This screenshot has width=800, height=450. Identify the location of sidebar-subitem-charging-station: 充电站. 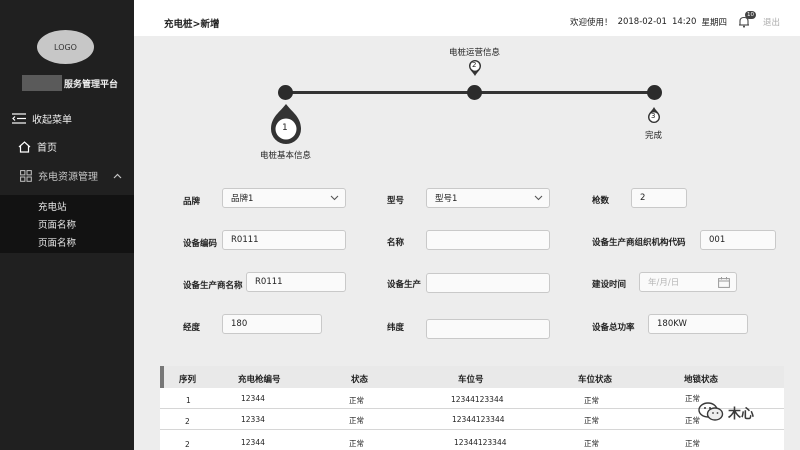
(52, 206).